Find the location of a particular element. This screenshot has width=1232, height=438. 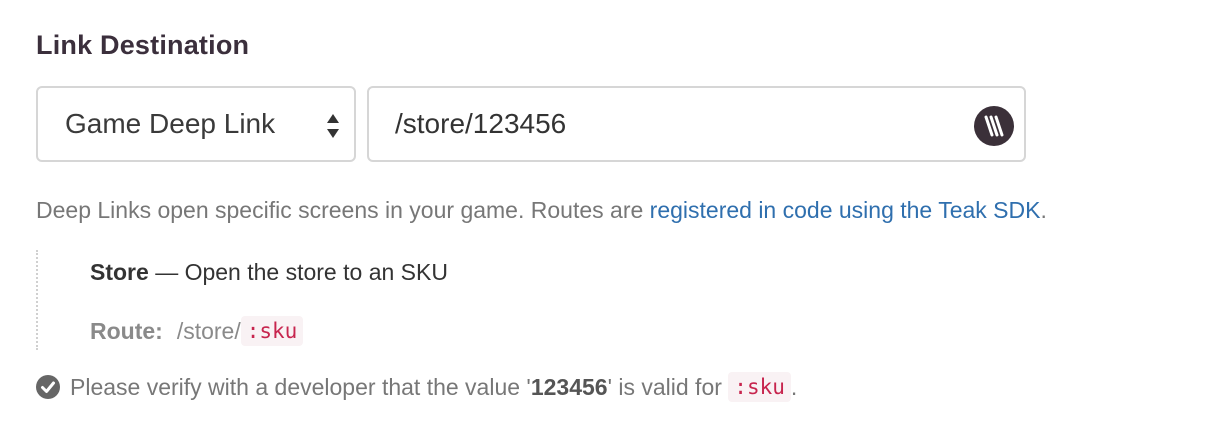

route-name-line: Store — Open the store to an SKU is located at coordinates (269, 272).